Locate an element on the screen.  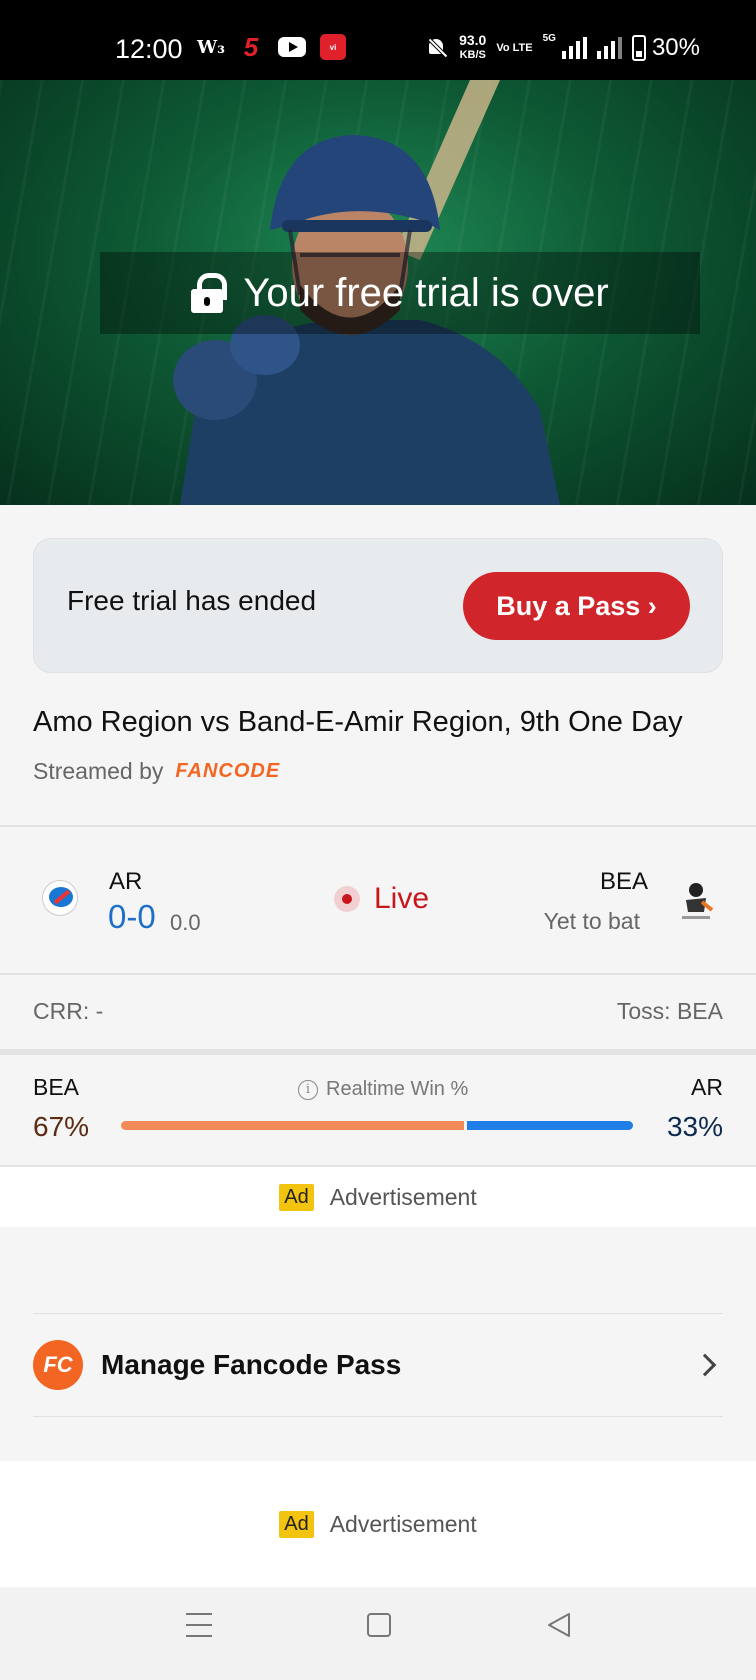
team-bea-logo is located at coordinates (698, 901).